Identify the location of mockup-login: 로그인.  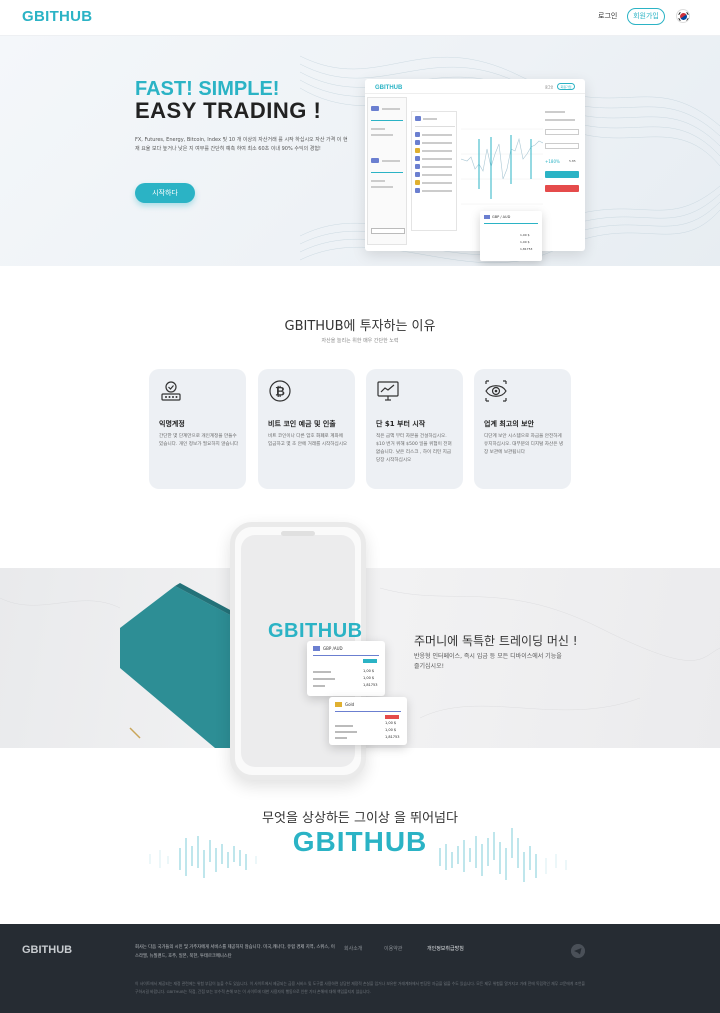
(549, 87).